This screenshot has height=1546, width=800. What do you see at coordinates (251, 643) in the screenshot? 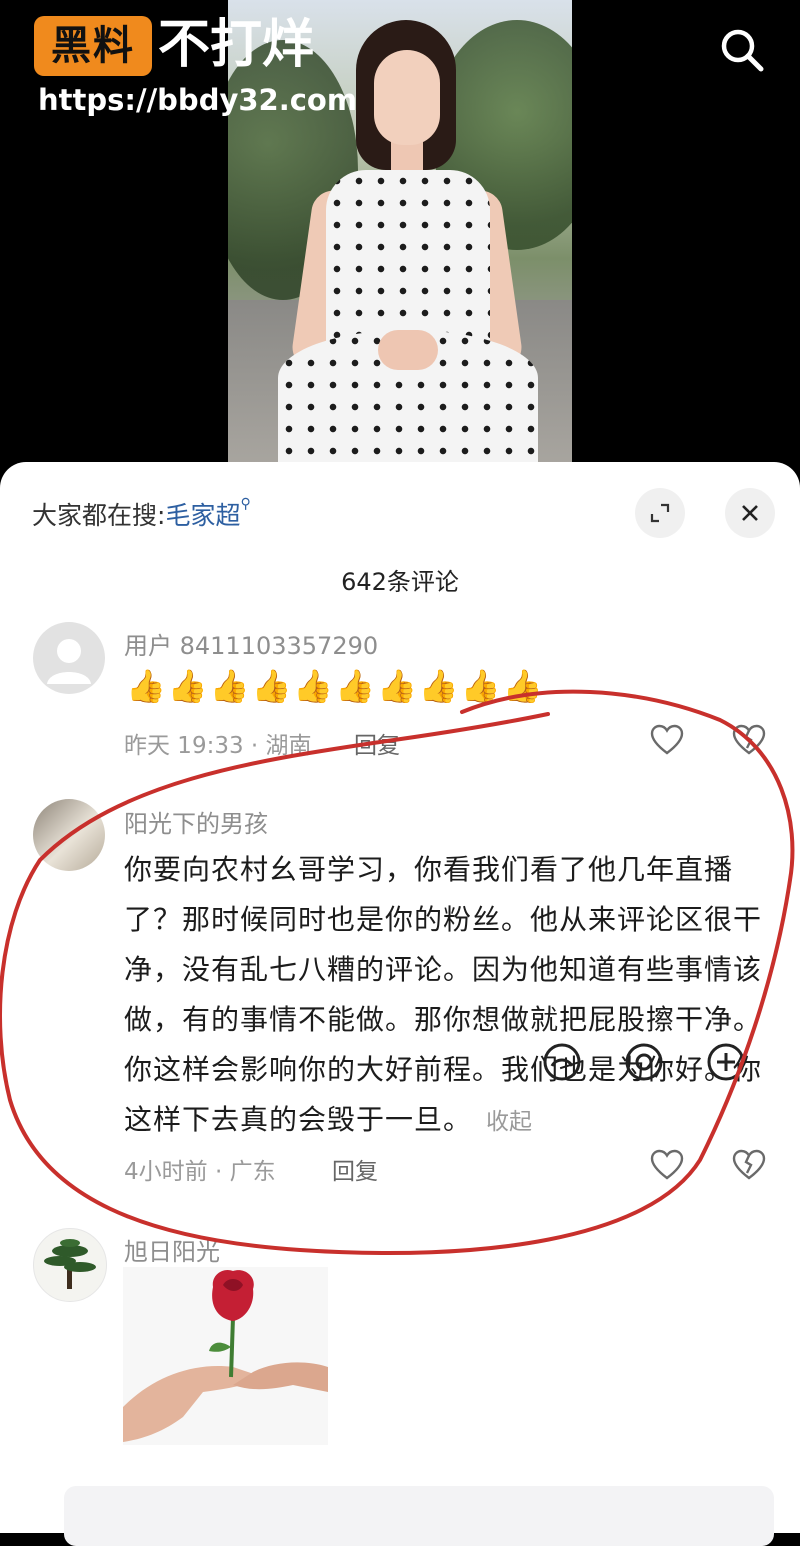
I see `comment-username: 用户 8411103357290` at bounding box center [251, 643].